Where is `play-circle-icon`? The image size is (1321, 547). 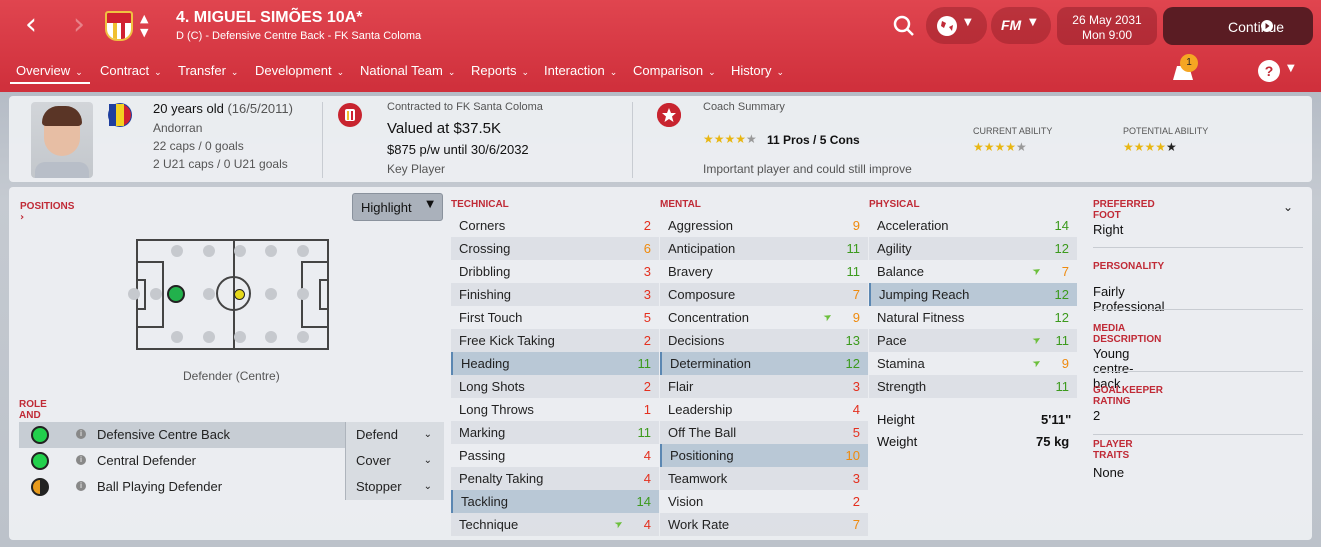 play-circle-icon is located at coordinates (1267, 26).